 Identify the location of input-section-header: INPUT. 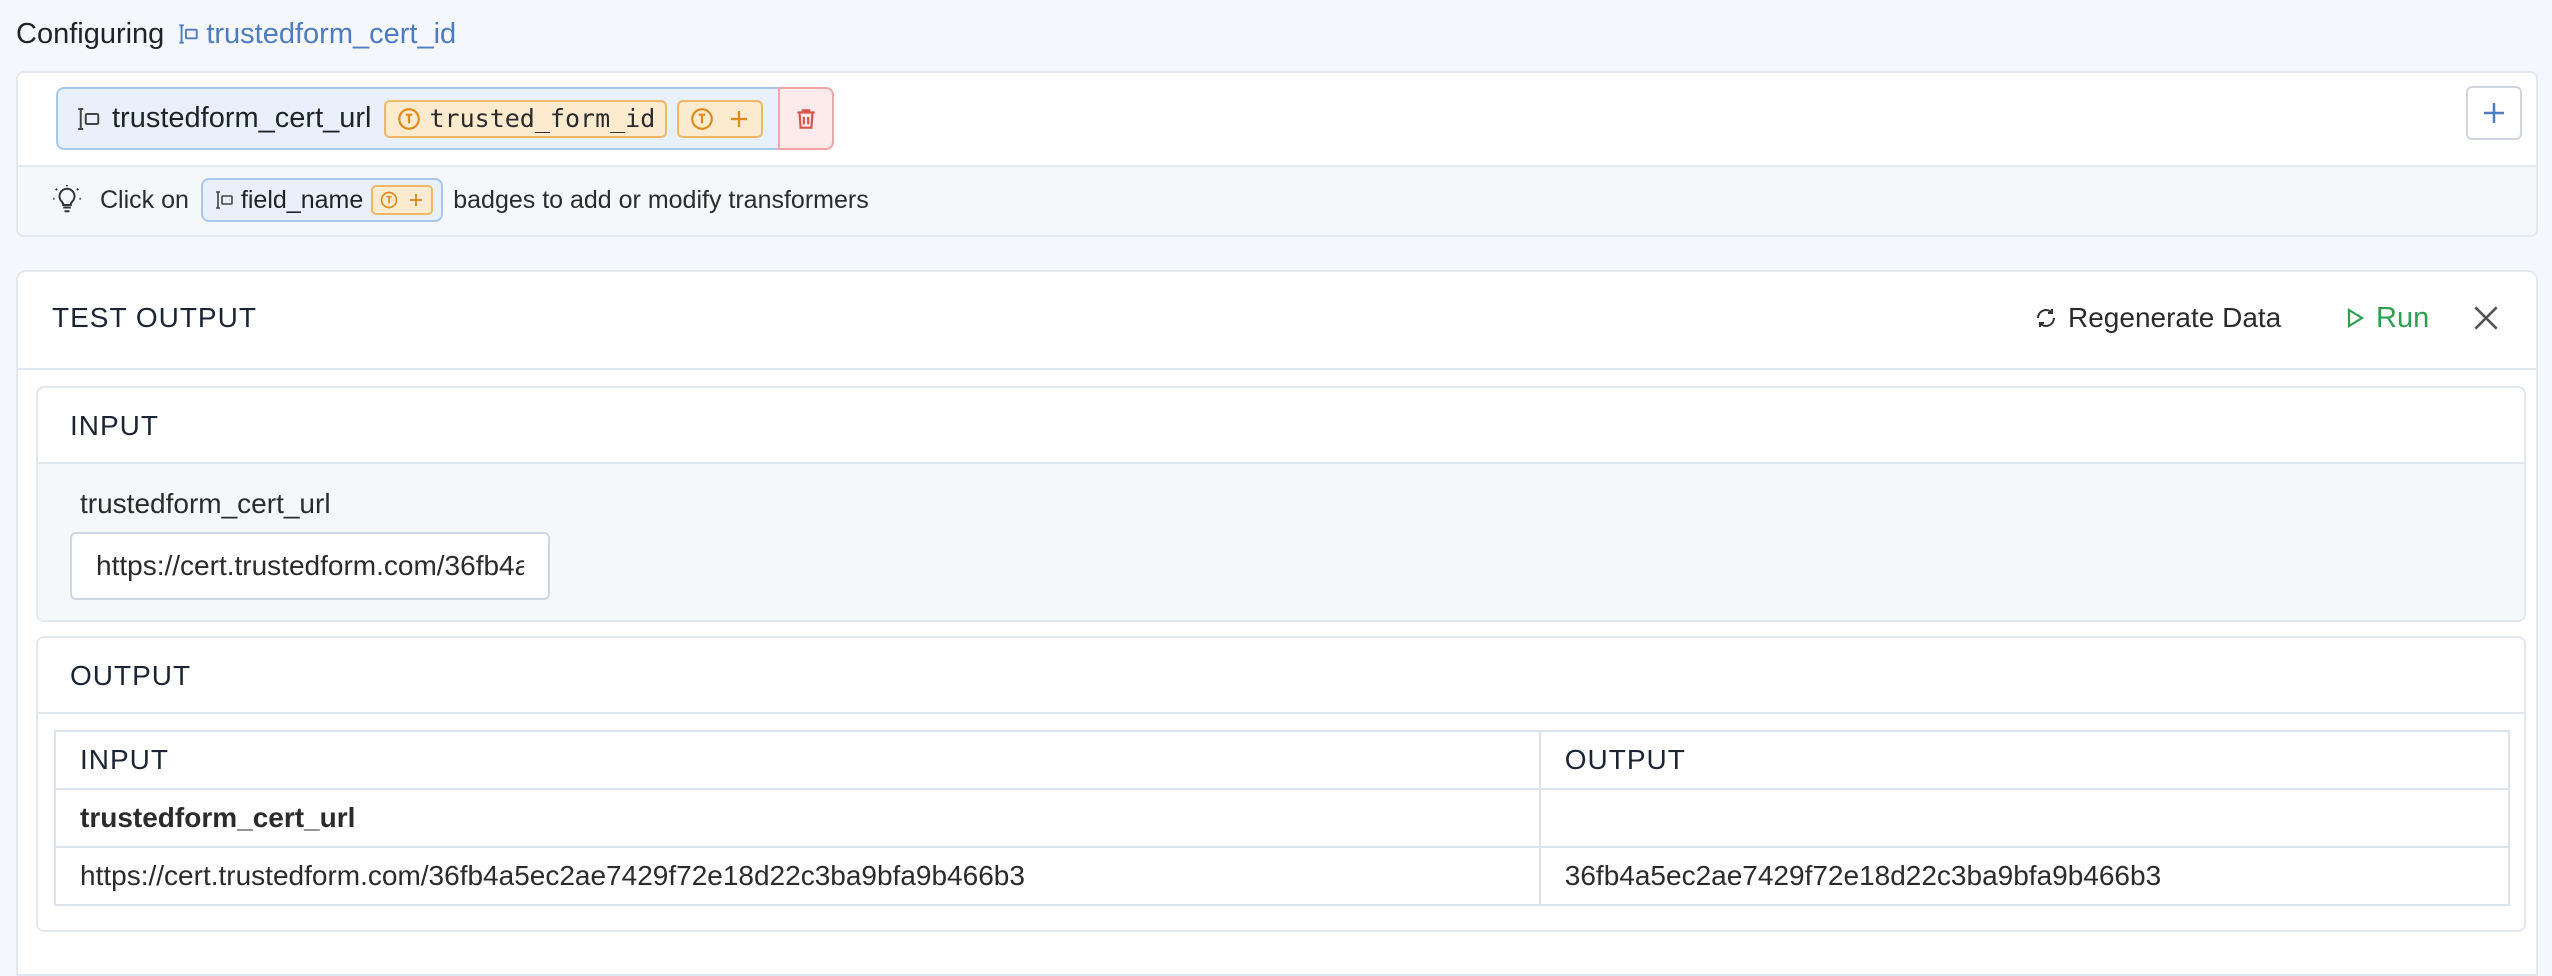
(1281, 426).